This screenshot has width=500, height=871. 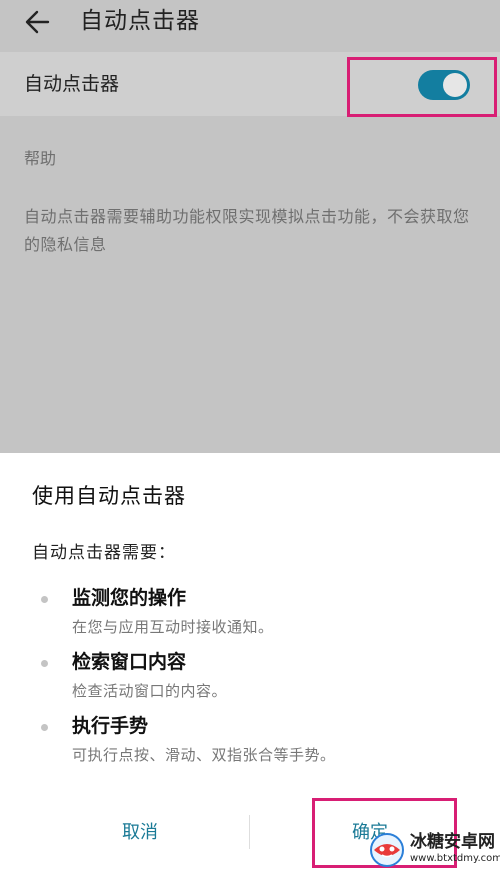 What do you see at coordinates (140, 833) in the screenshot?
I see `cancel-button: 取消` at bounding box center [140, 833].